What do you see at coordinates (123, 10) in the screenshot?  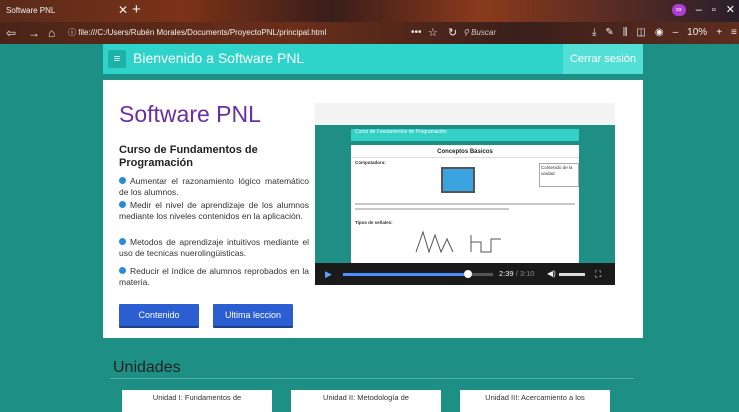 I see `close-icon: ✕` at bounding box center [123, 10].